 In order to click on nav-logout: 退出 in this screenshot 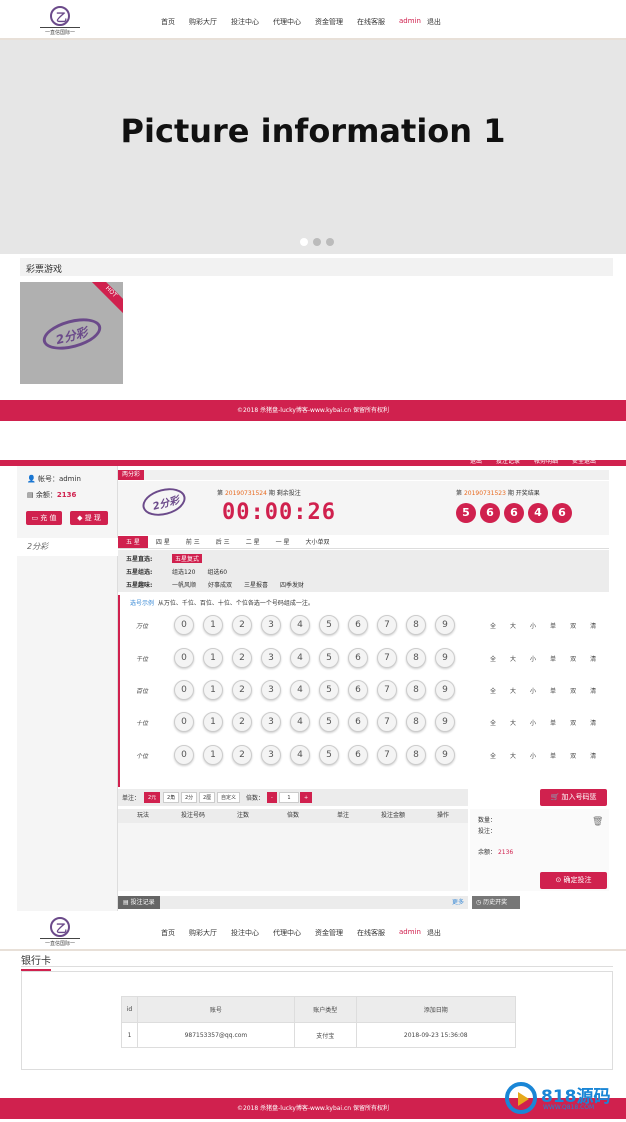, I will do `click(434, 22)`.